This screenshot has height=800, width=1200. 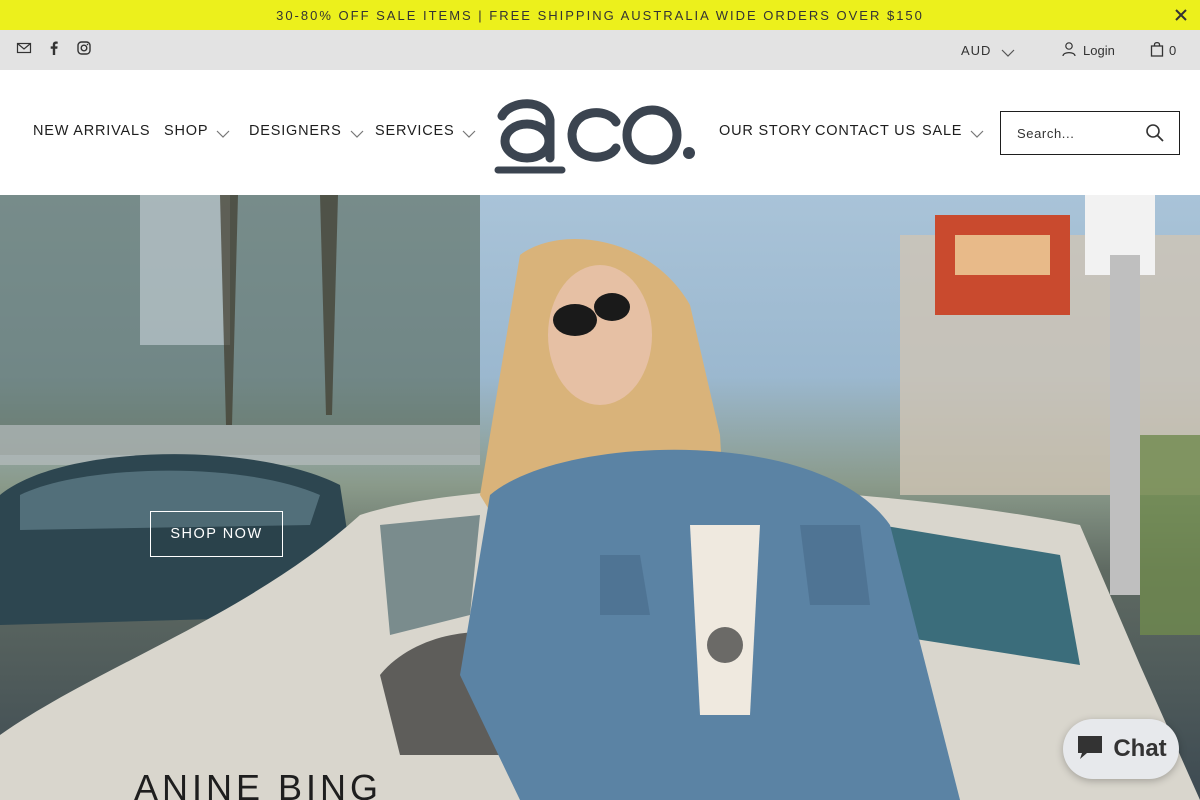 I want to click on chat-bubble-icon, so click(x=1090, y=749).